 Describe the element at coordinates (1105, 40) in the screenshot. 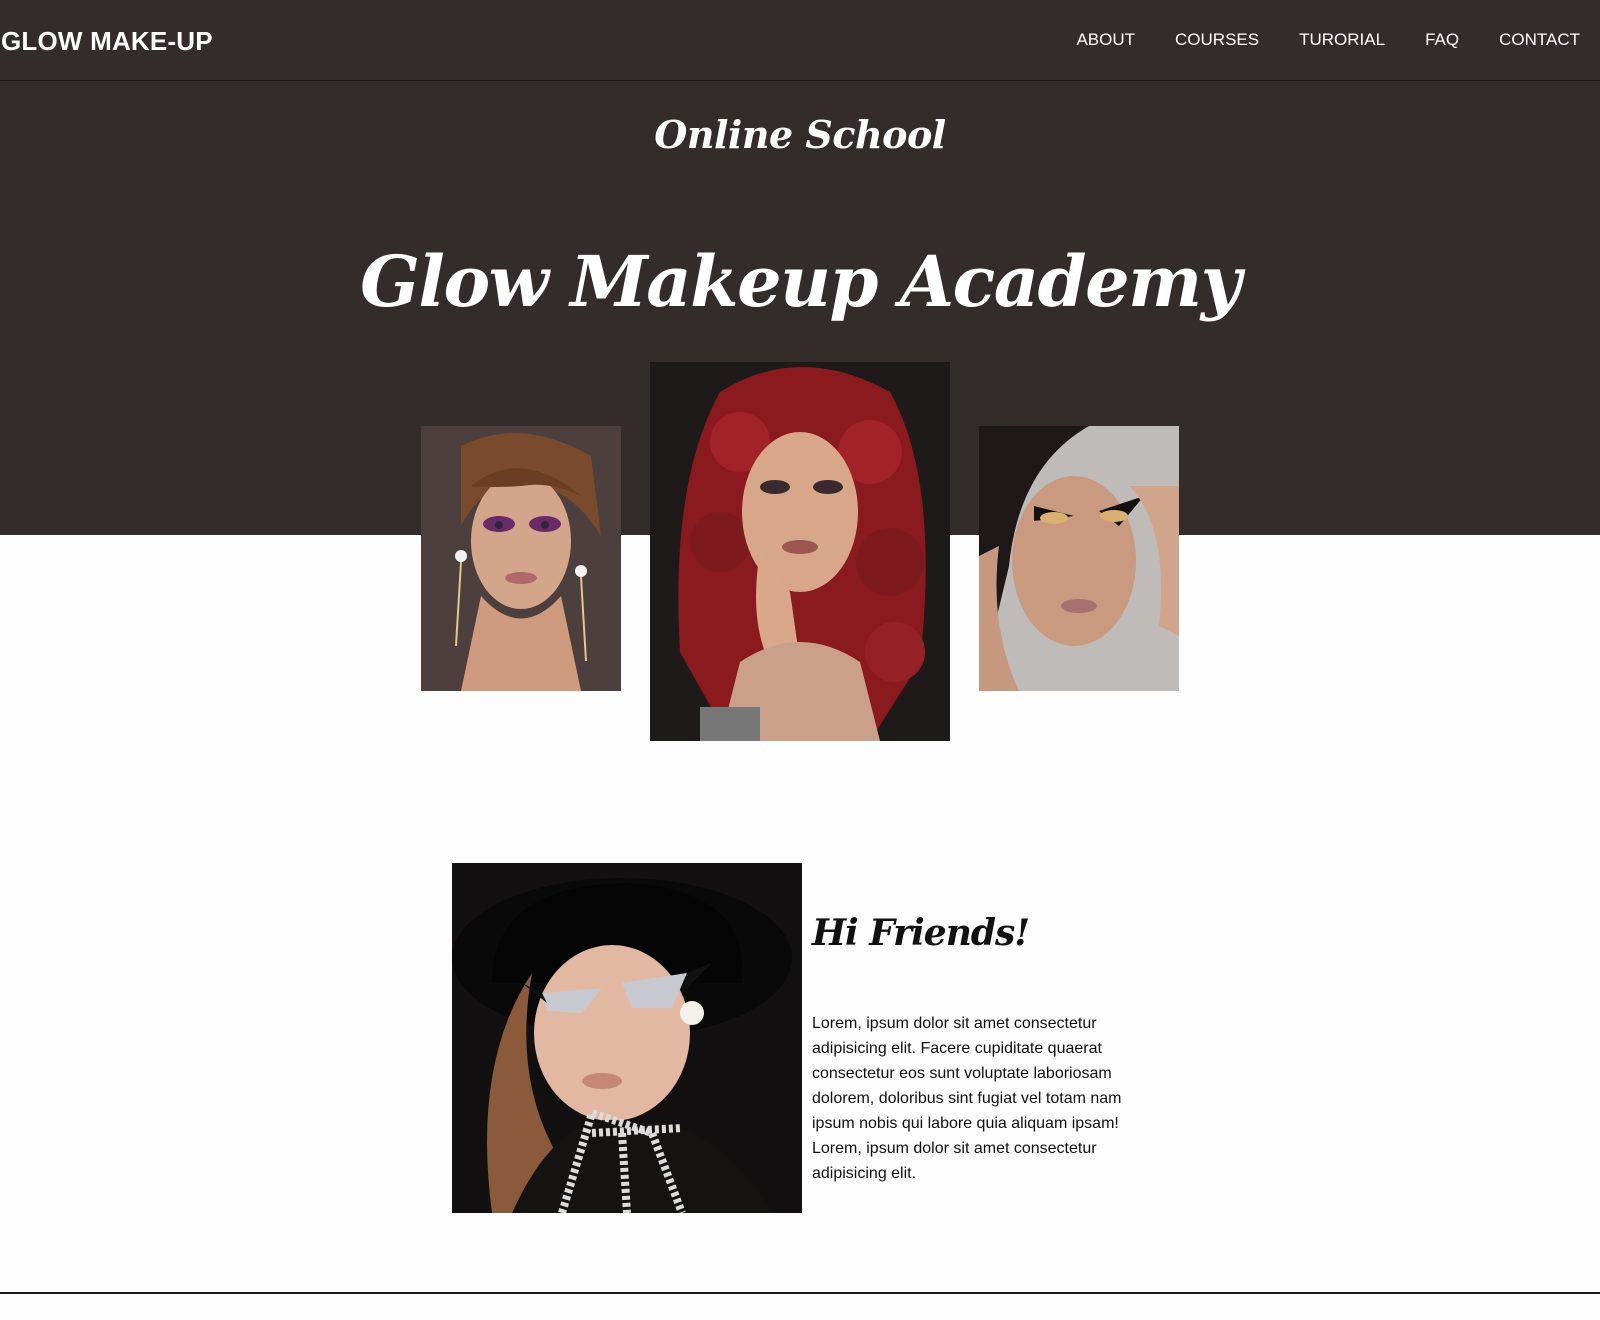

I see `nav-about: ABOUT` at that location.